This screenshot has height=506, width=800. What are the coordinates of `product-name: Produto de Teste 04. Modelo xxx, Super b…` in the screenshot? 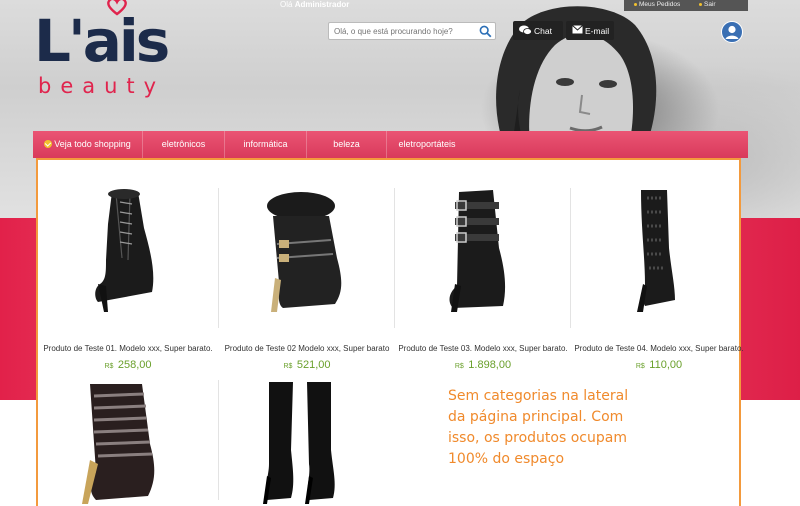 It's located at (659, 348).